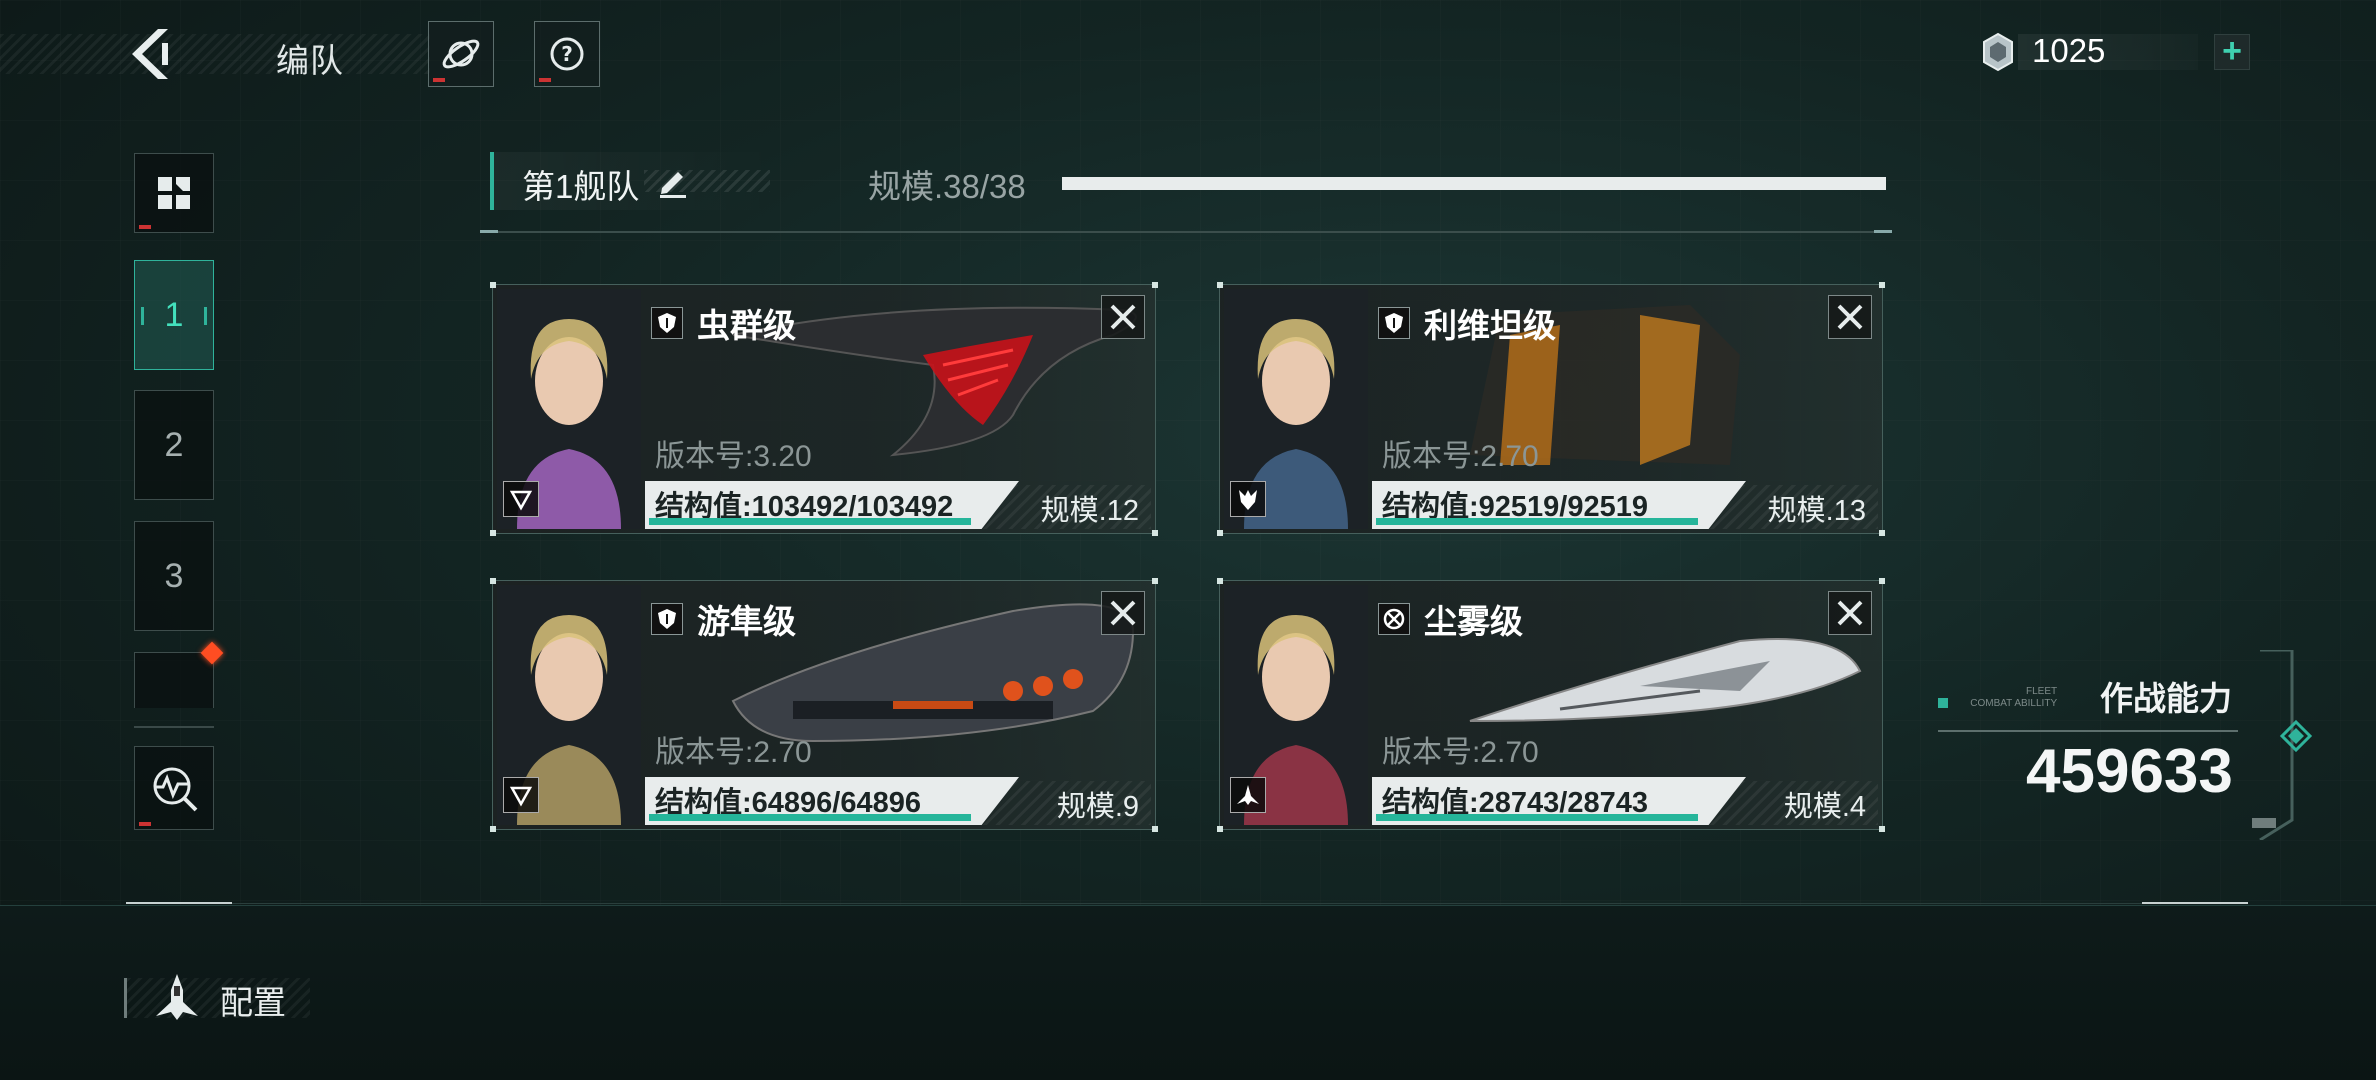  What do you see at coordinates (1551, 409) in the screenshot?
I see `ship-card: 利维坦级 版本号:2.70 结构值:92519/92519 规模.13` at bounding box center [1551, 409].